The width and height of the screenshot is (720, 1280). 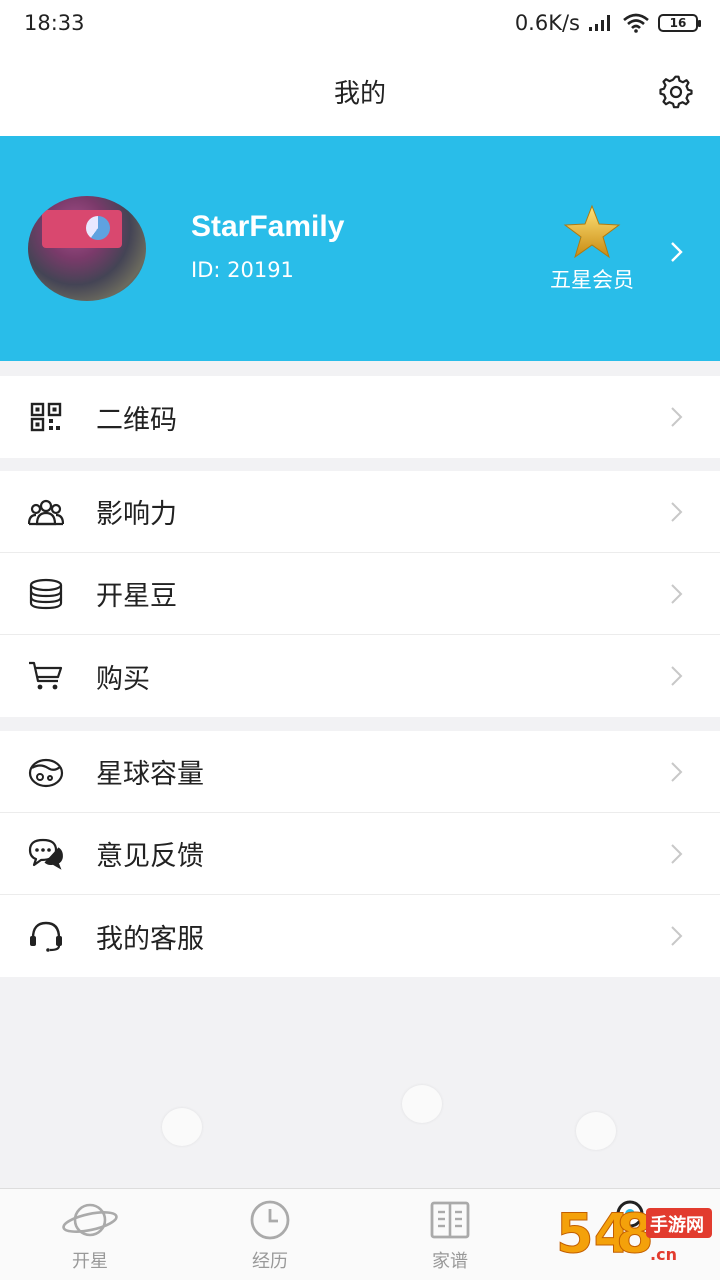 What do you see at coordinates (90, 1261) in the screenshot?
I see `tab-label: 开星` at bounding box center [90, 1261].